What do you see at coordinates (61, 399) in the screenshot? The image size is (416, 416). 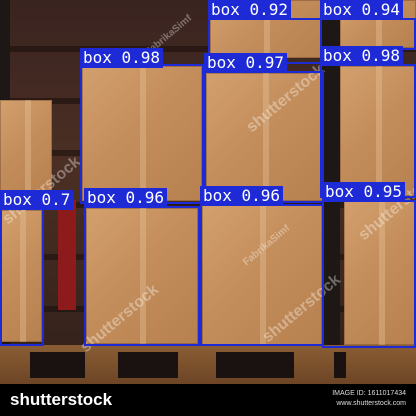 I see `shutterstock-logo: shutterstock` at bounding box center [61, 399].